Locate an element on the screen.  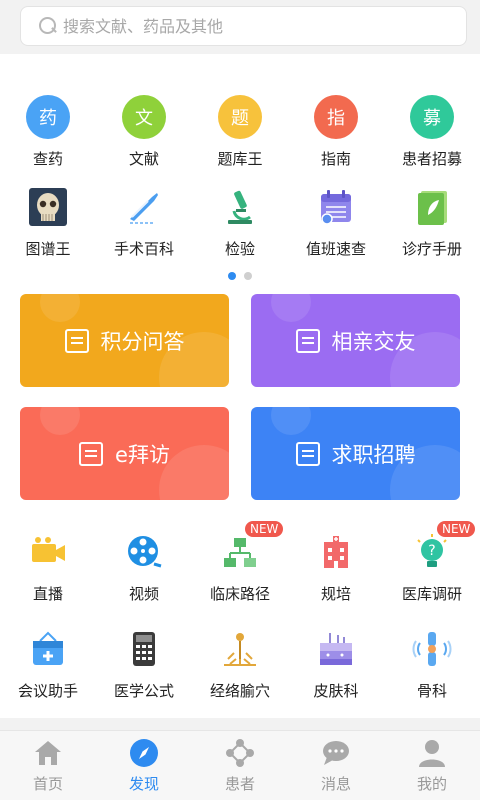
tab-label: 首页 is located at coordinates (47, 784).